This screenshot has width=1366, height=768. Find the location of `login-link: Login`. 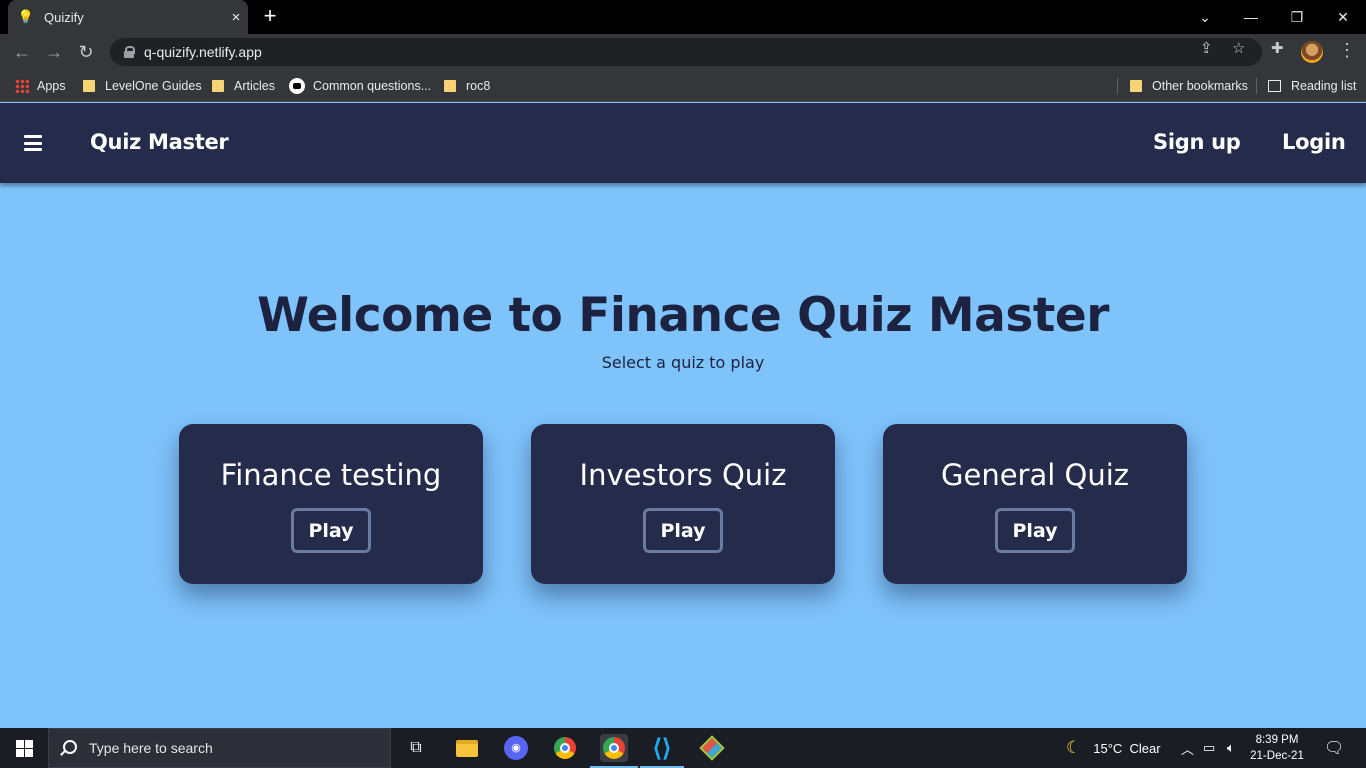

login-link: Login is located at coordinates (1314, 142).